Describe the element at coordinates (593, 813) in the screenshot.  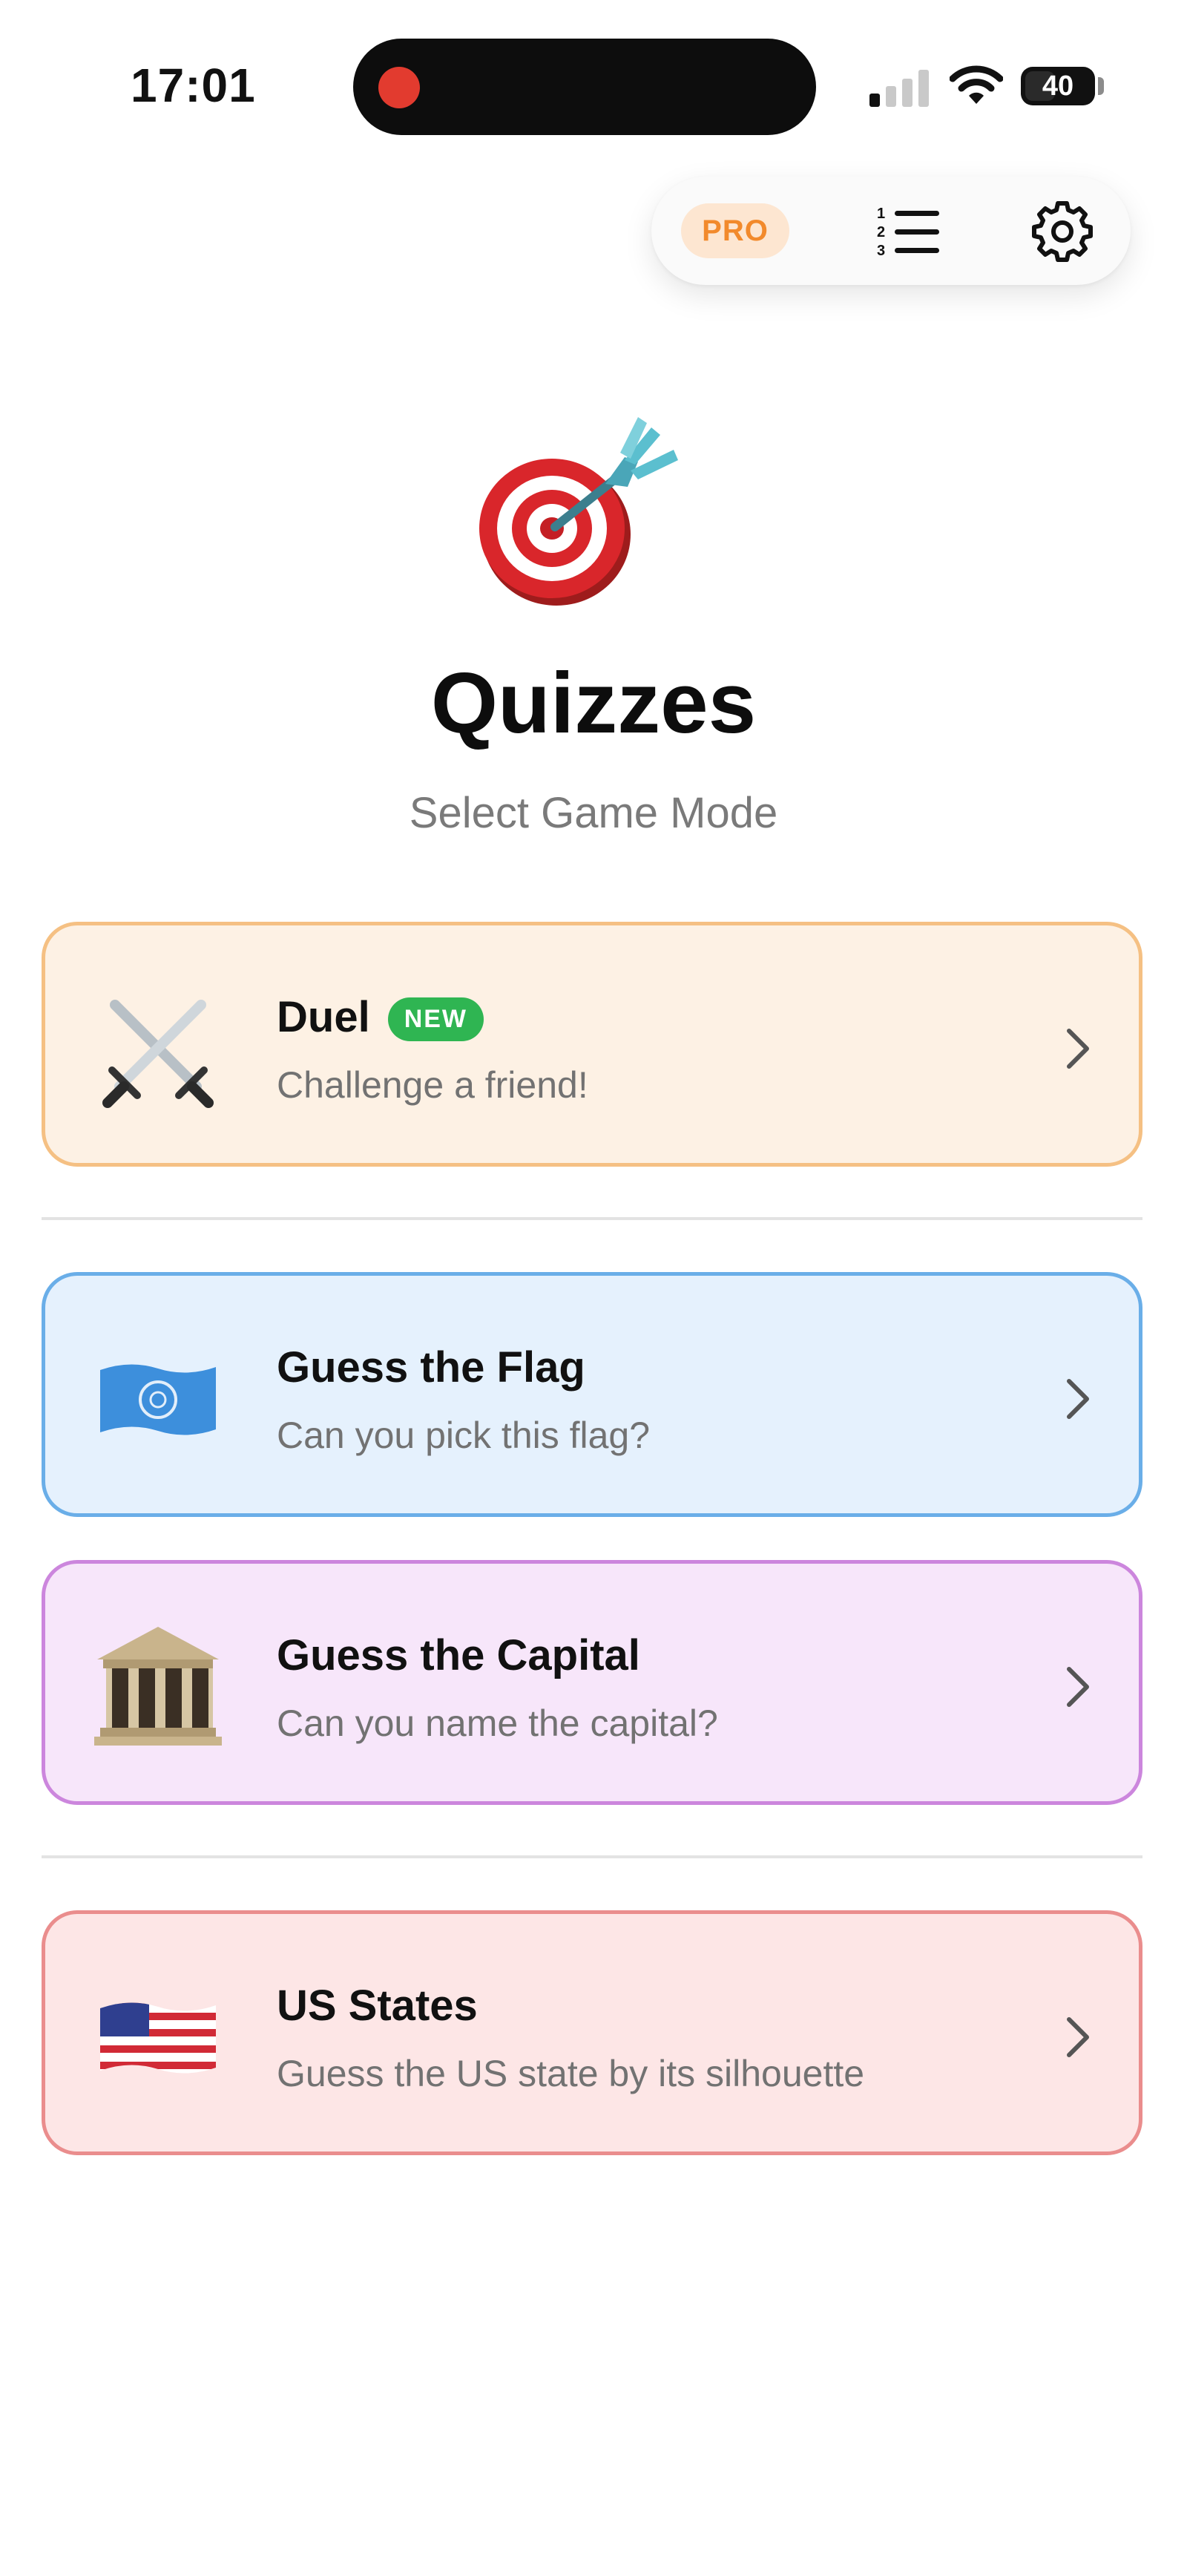
I see `page-subtitle: Select Game Mode` at that location.